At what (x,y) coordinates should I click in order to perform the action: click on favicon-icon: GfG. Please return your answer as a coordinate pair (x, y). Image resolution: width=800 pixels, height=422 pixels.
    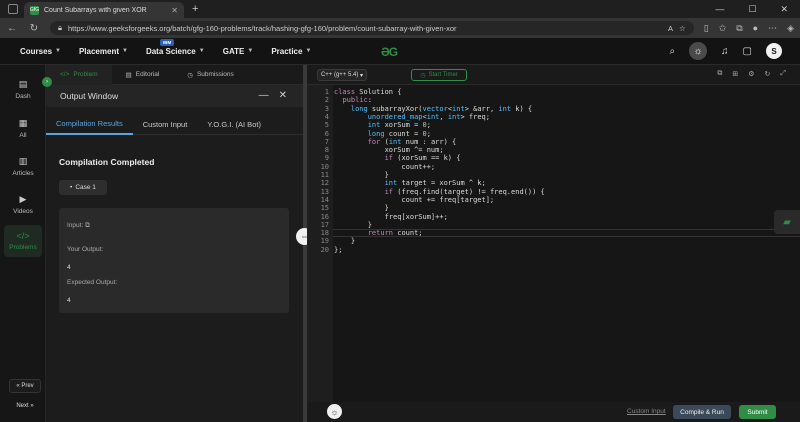
    Looking at the image, I should click on (34, 10).